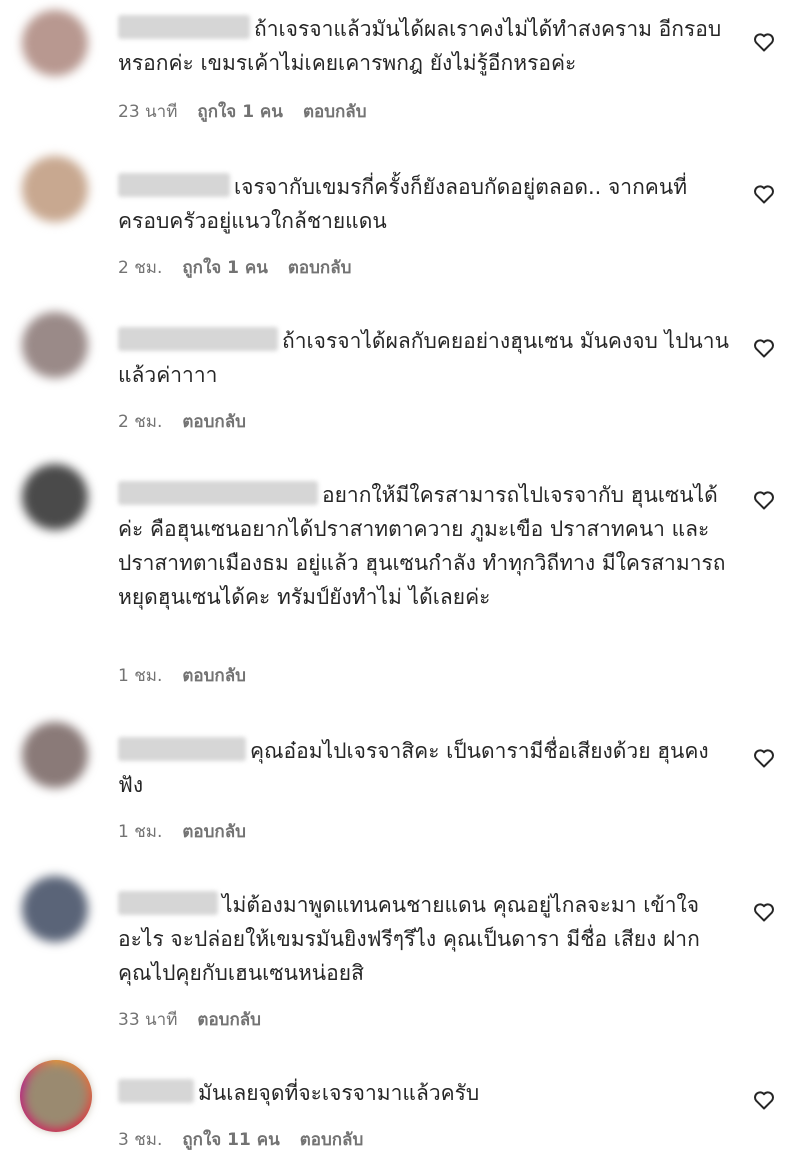 The image size is (800, 1160). I want to click on comment-meta: 23 นาที ถูกใจ 1 คน ตอบกลับ, so click(252, 111).